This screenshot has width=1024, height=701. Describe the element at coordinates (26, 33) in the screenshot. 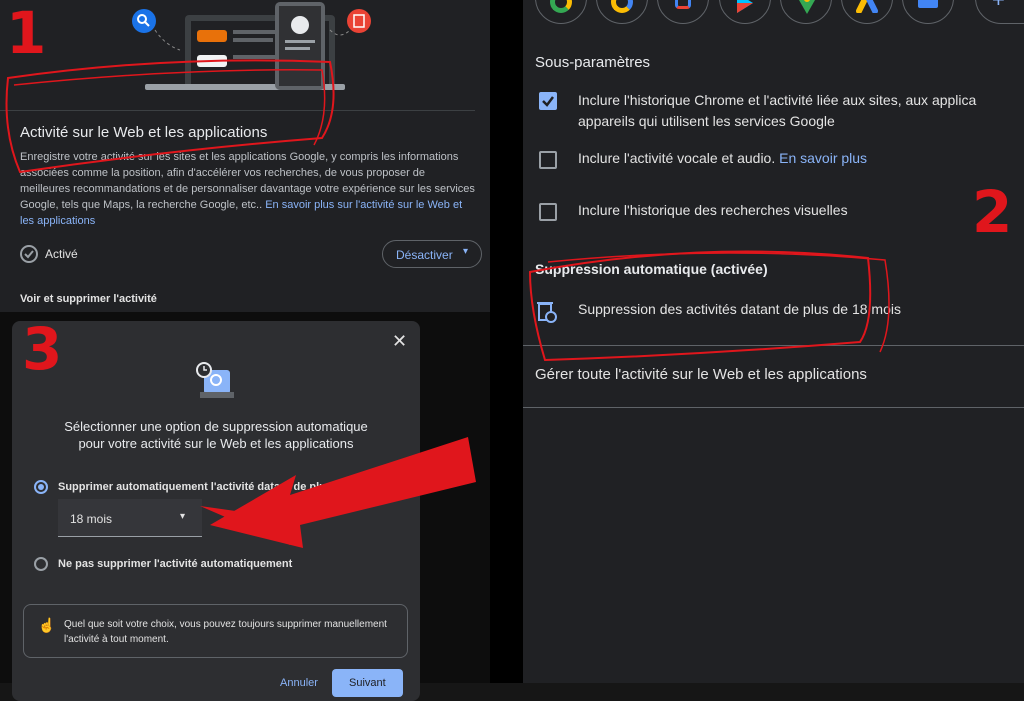

I see `step-number-1: 1` at that location.